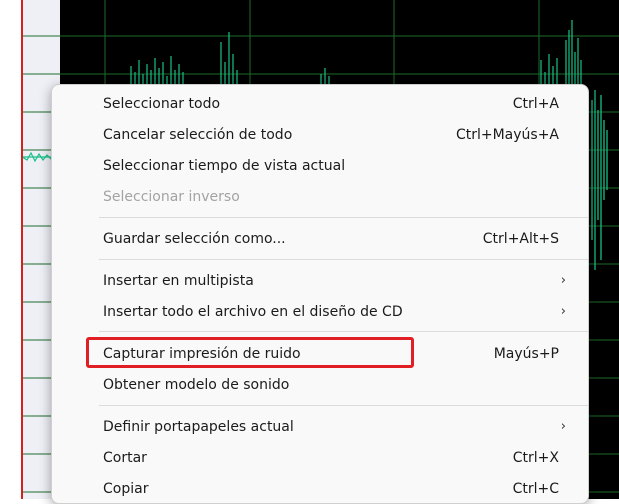 The width and height of the screenshot is (619, 504). What do you see at coordinates (320, 458) in the screenshot?
I see `menu-item-cut: Cortar Ctrl+X` at bounding box center [320, 458].